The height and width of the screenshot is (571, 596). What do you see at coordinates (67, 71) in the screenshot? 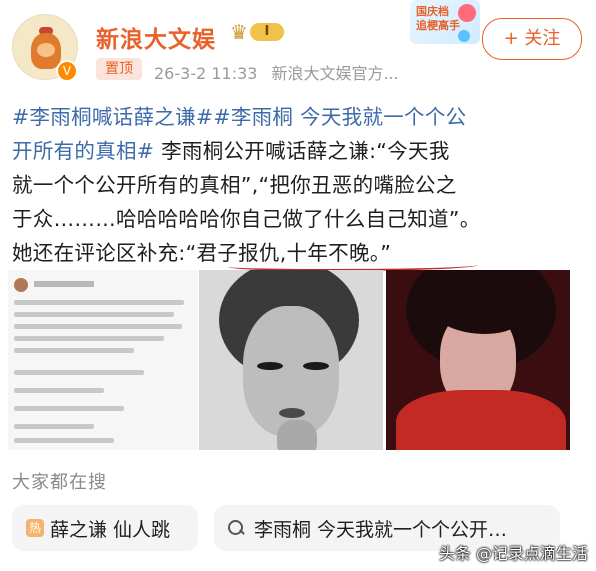
I see `verified-badge-icon: V` at bounding box center [67, 71].